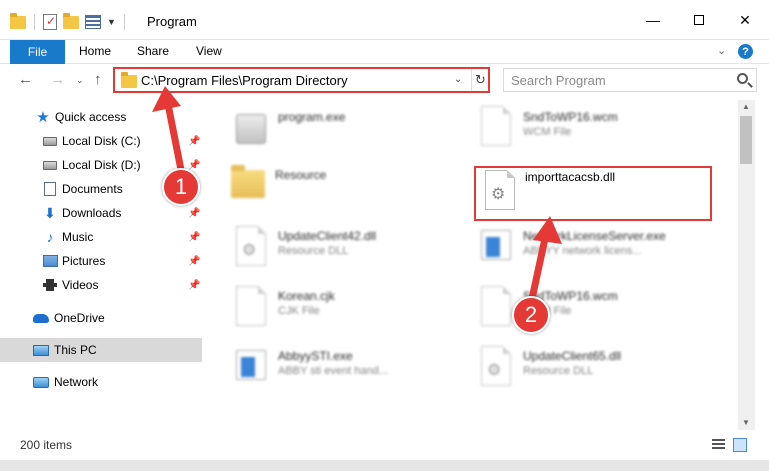 The image size is (769, 471). Describe the element at coordinates (46, 445) in the screenshot. I see `item-count: 200 items` at that location.